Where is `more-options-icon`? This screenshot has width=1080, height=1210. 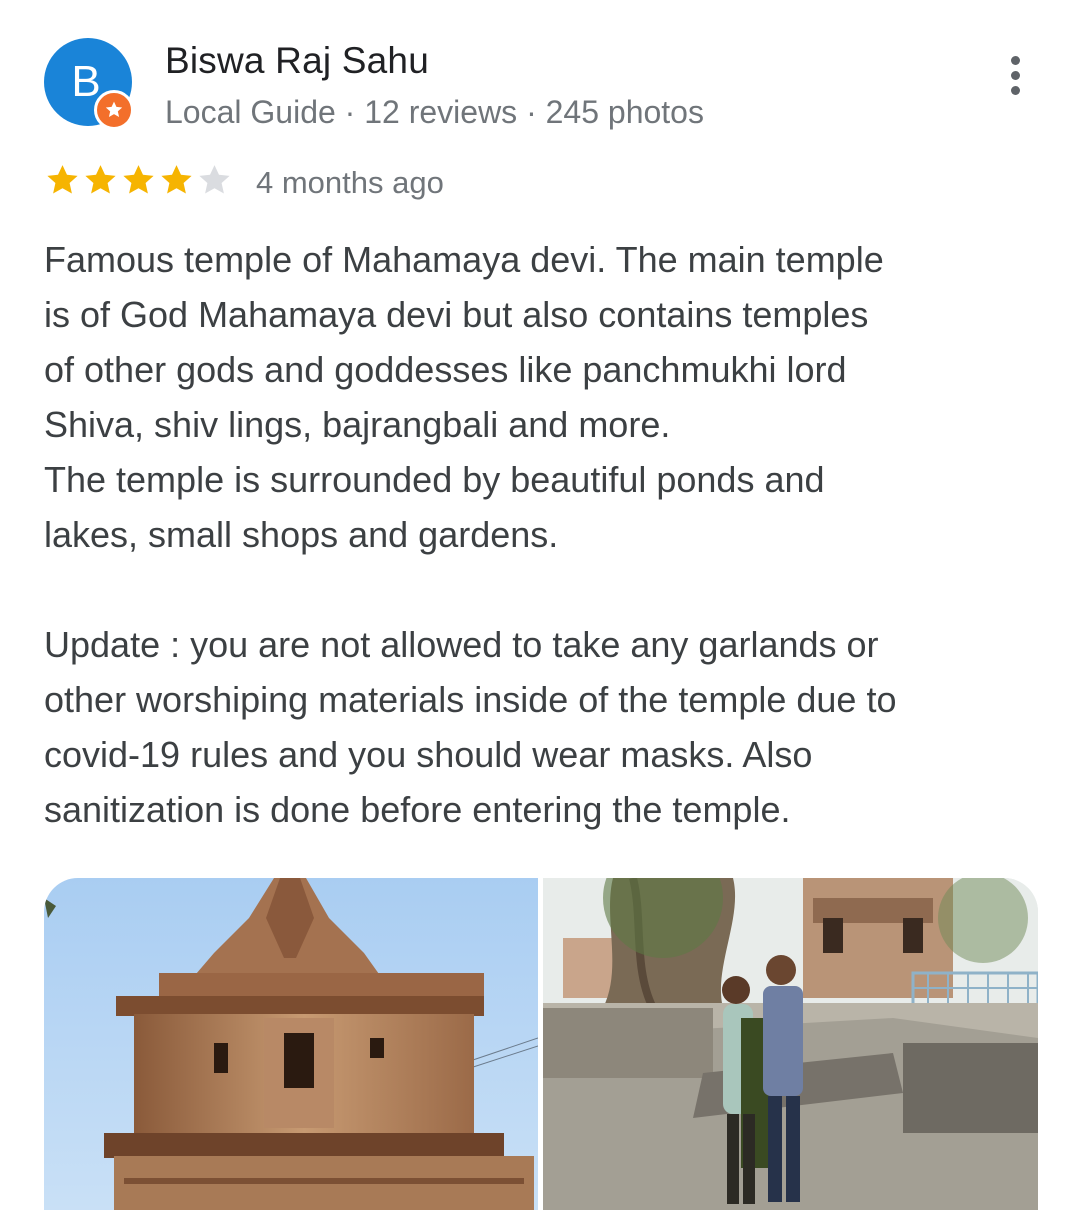
more-options-icon is located at coordinates (1015, 75).